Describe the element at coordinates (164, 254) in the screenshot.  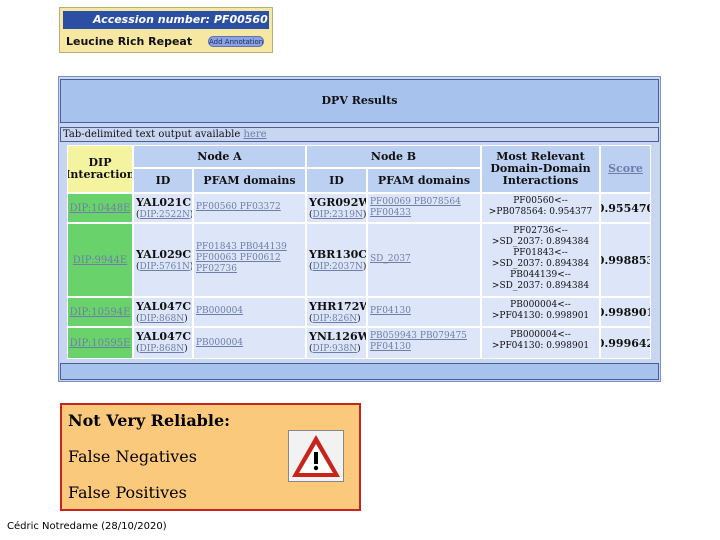
I see `gene-name: YAL029C` at that location.